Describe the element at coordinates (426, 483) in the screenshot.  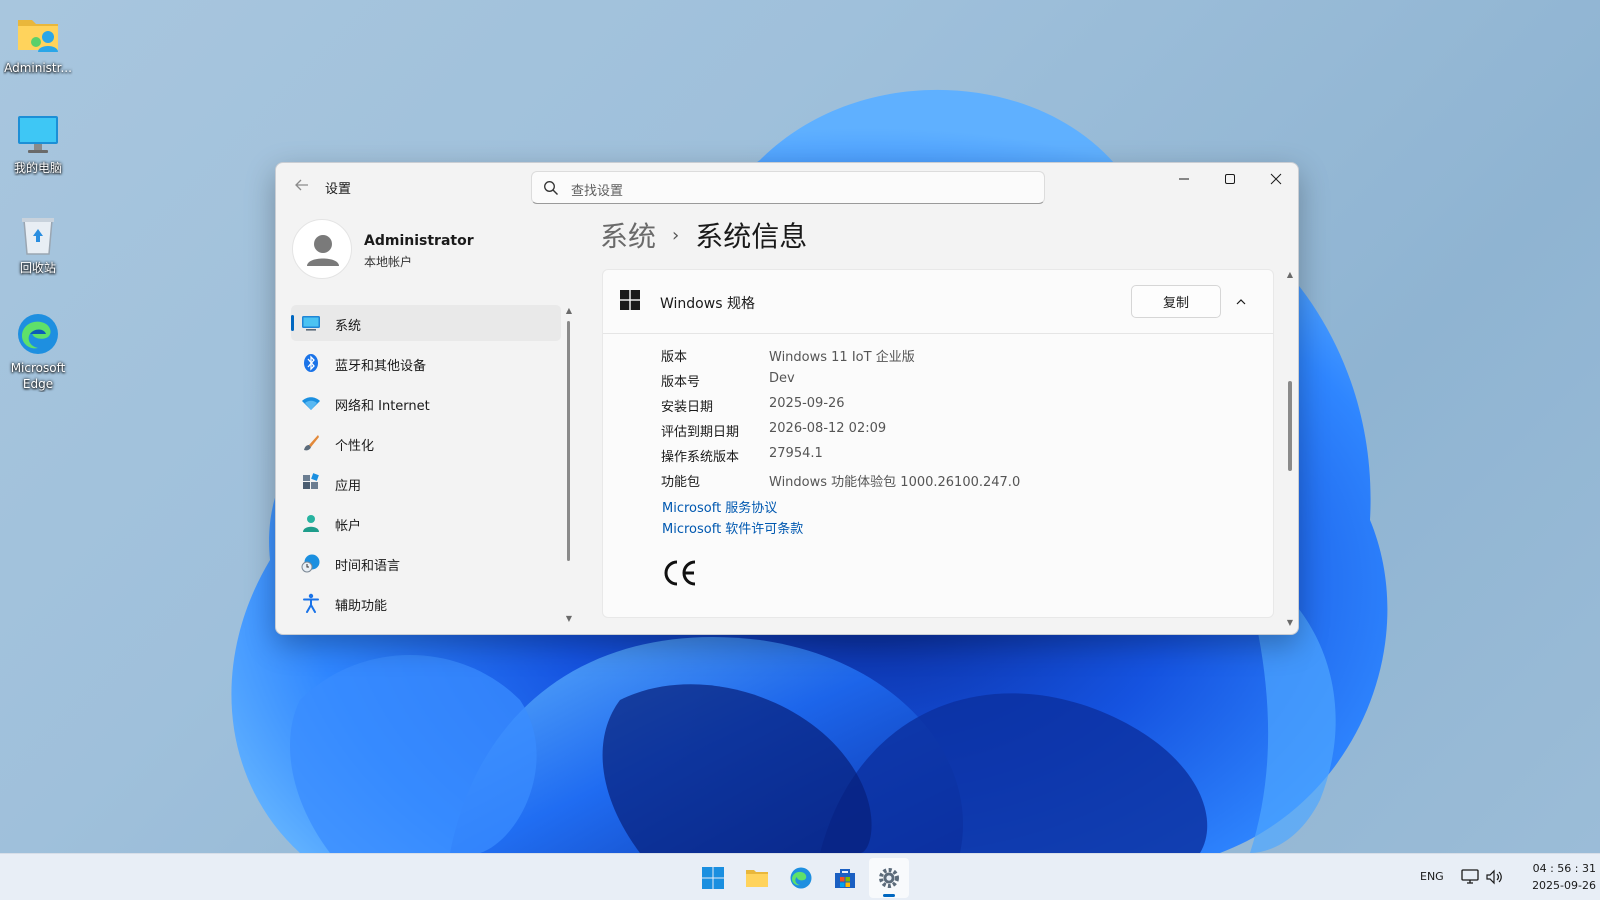
I see `nav-item-apps: 应用` at that location.